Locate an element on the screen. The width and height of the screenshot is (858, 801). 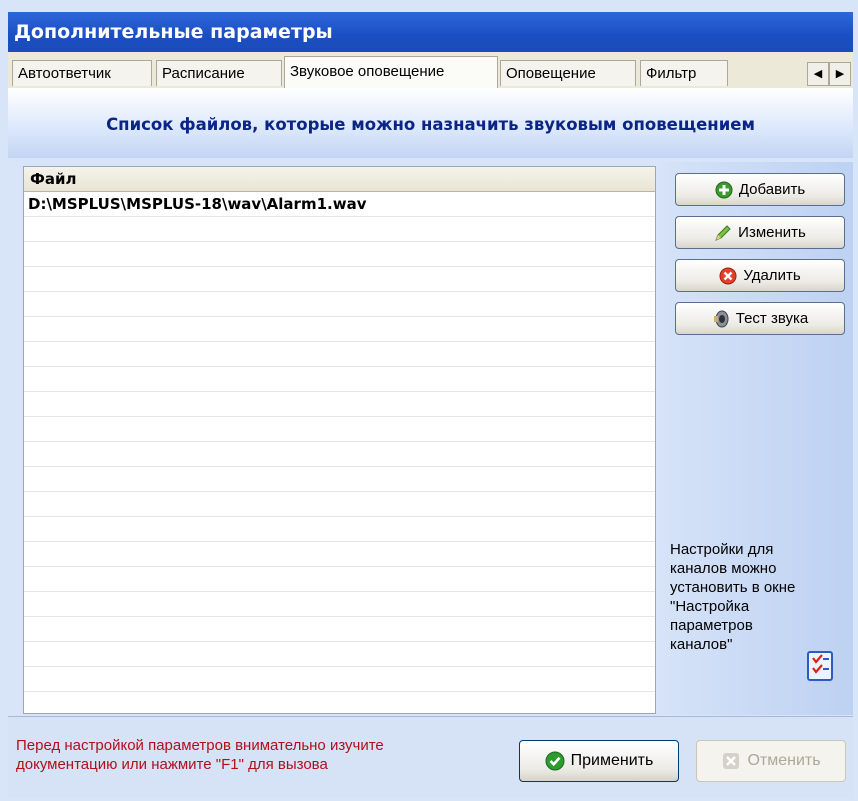
tab-scroll-arrows: ◀ ▶ is located at coordinates (829, 74).